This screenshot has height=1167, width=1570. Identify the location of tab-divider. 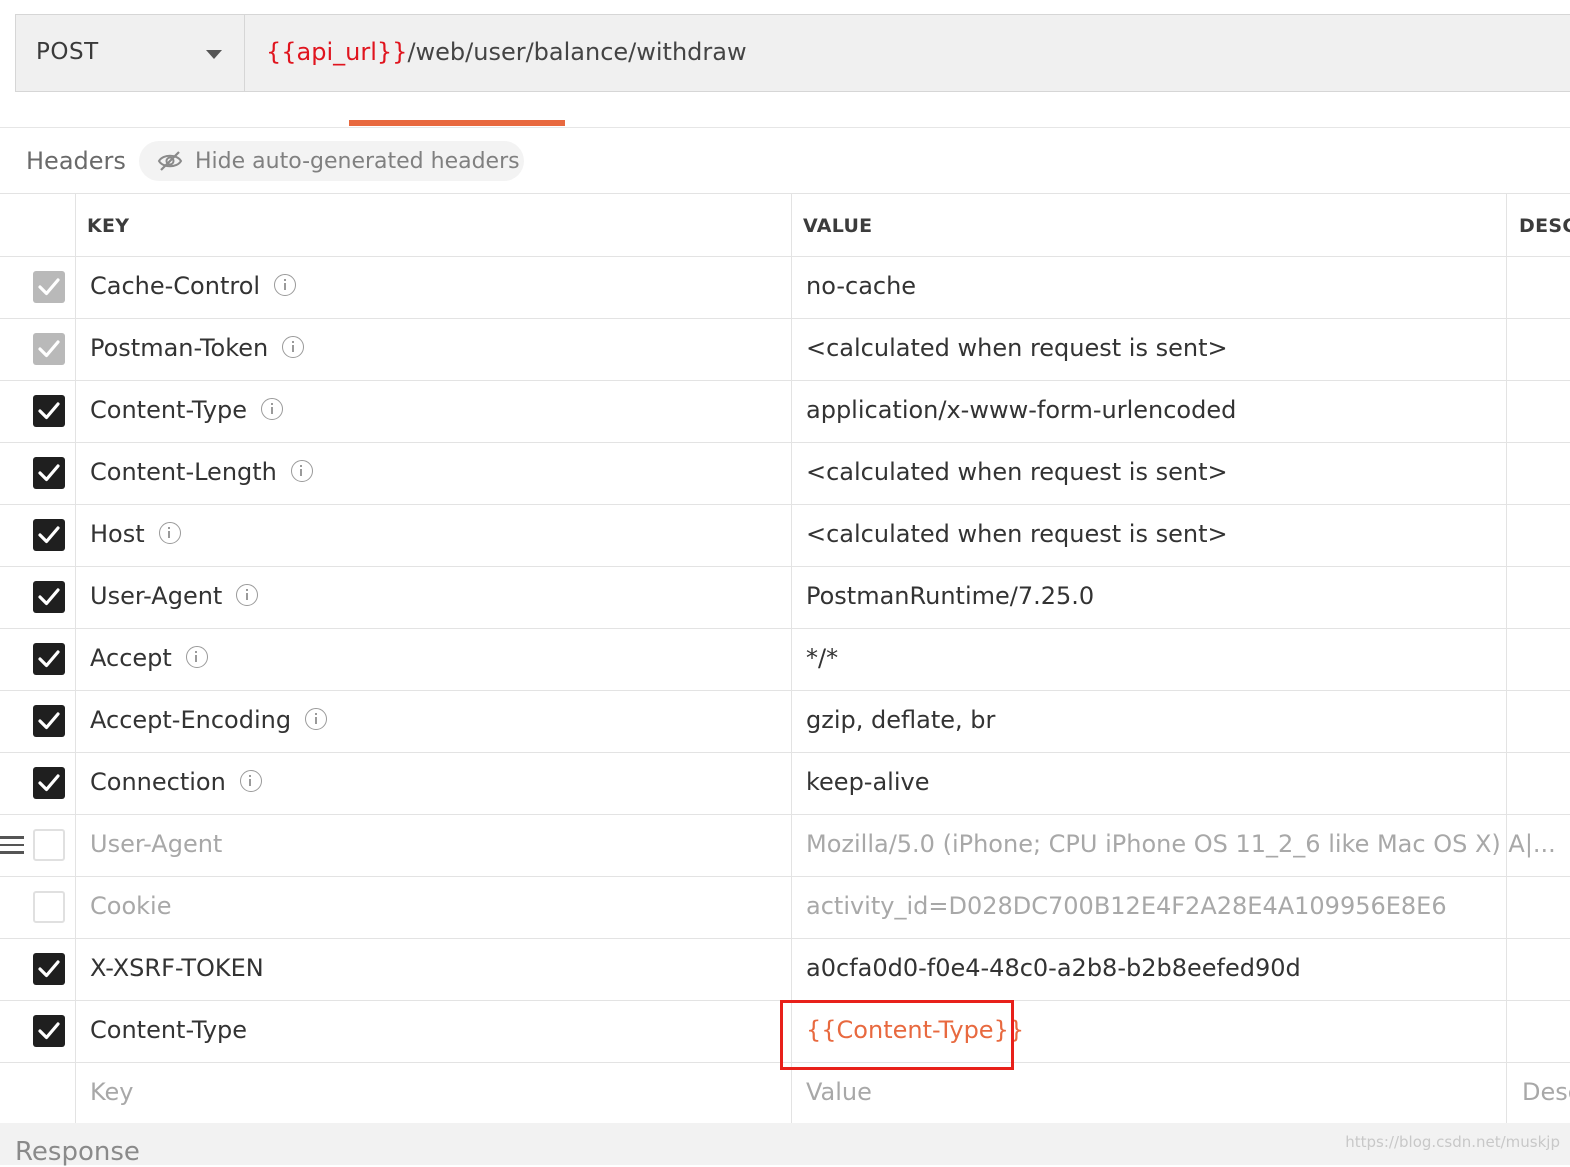
(785, 127).